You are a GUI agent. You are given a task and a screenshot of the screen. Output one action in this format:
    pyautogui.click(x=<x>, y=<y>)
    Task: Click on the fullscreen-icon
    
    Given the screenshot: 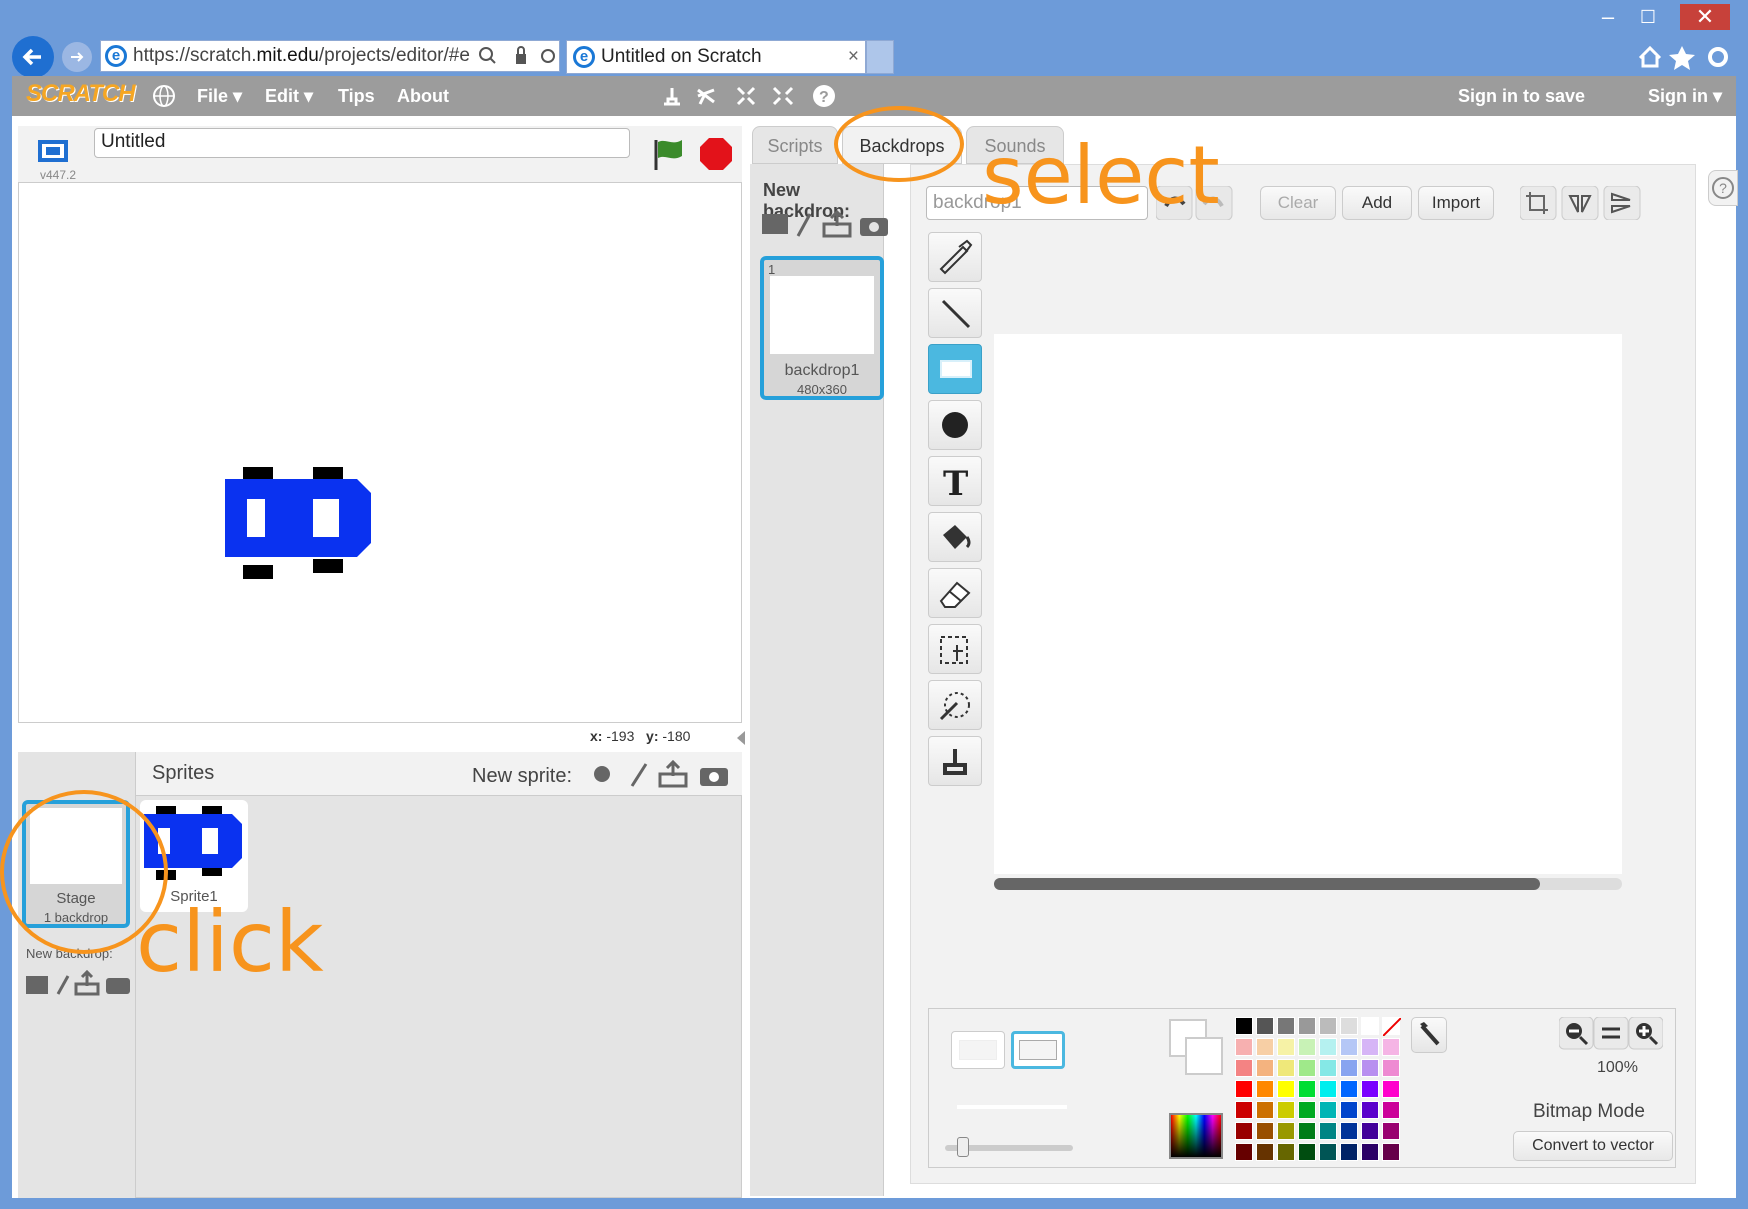 What is the action you would take?
    pyautogui.click(x=53, y=152)
    